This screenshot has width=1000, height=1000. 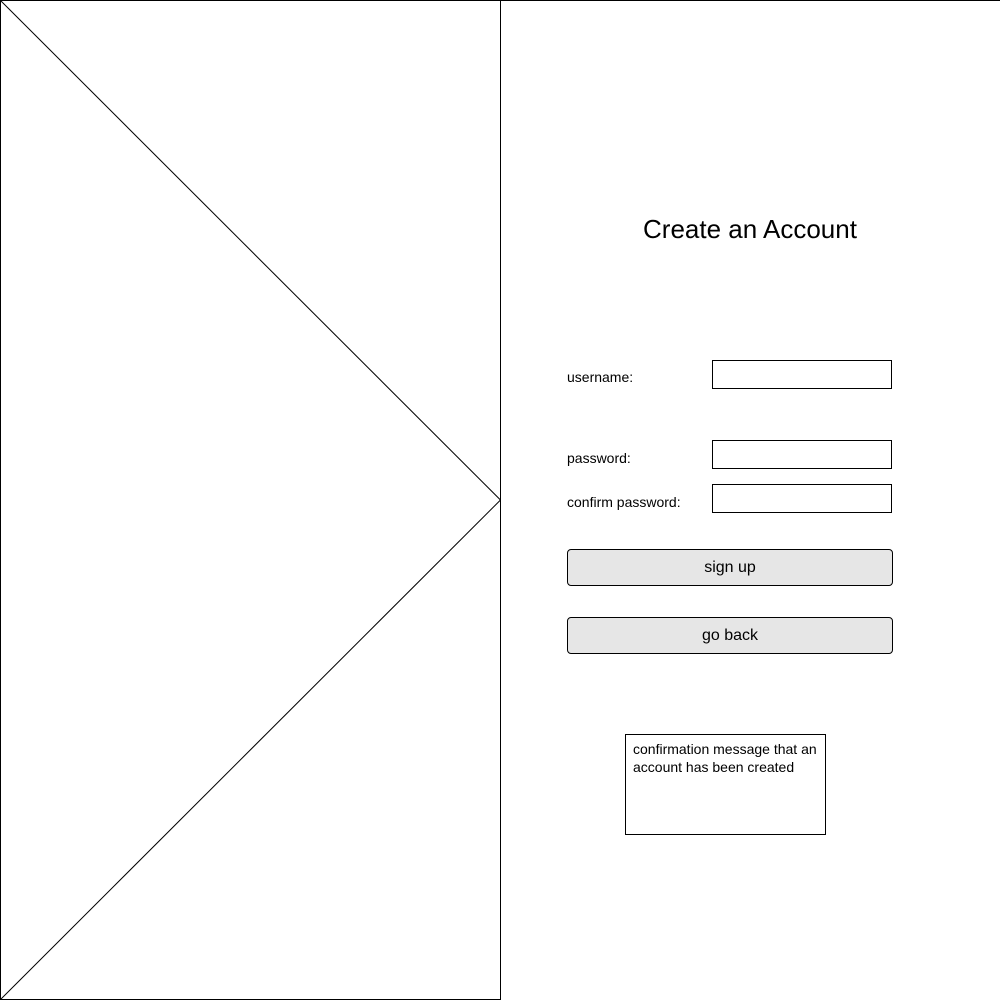 I want to click on go-back-button: go back, so click(x=730, y=635).